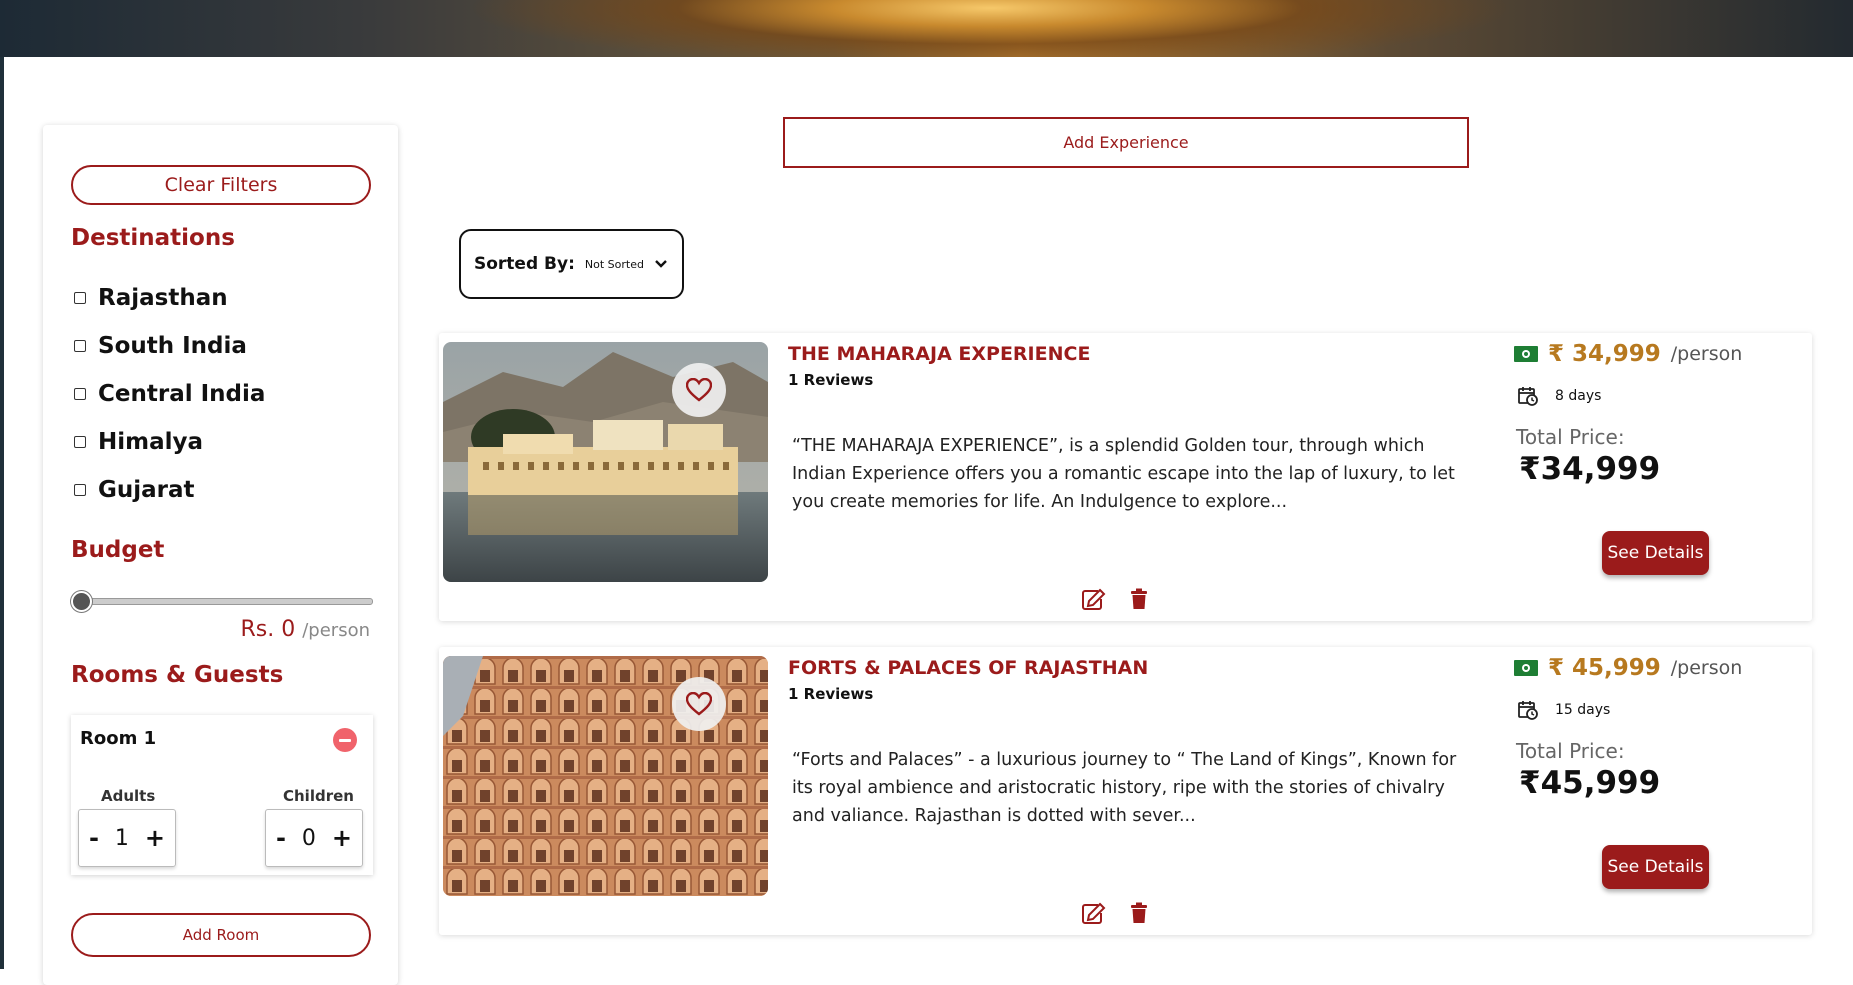 This screenshot has height=985, width=1853. I want to click on destination-label: Himalya, so click(151, 442).